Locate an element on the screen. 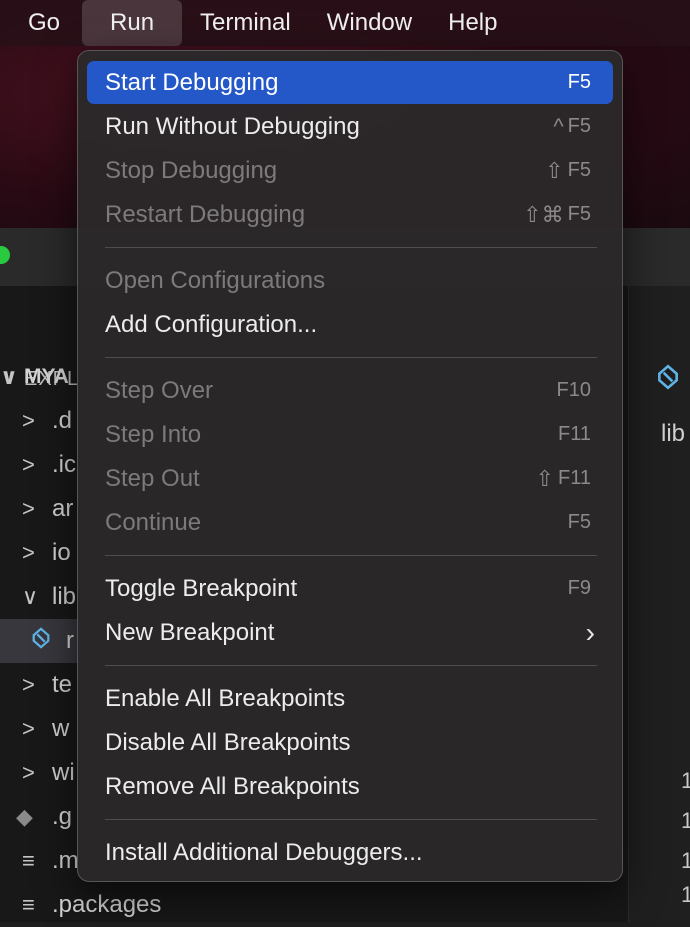  menu-item-step-over: Step Over F10 is located at coordinates (350, 390).